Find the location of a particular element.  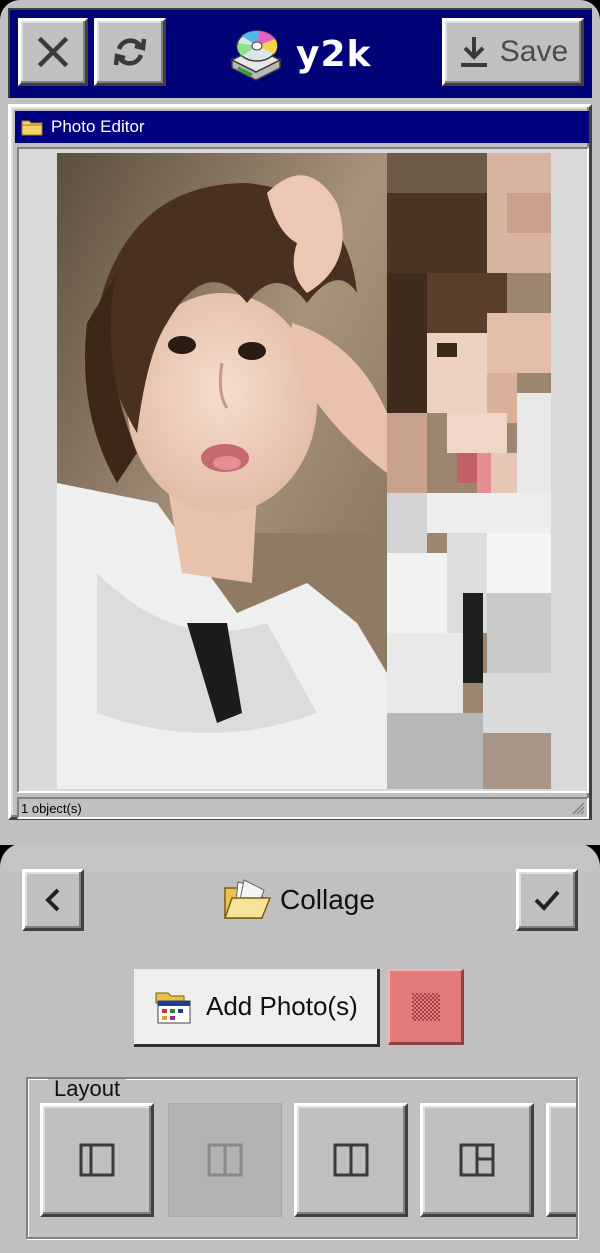

refresh-button is located at coordinates (130, 52).